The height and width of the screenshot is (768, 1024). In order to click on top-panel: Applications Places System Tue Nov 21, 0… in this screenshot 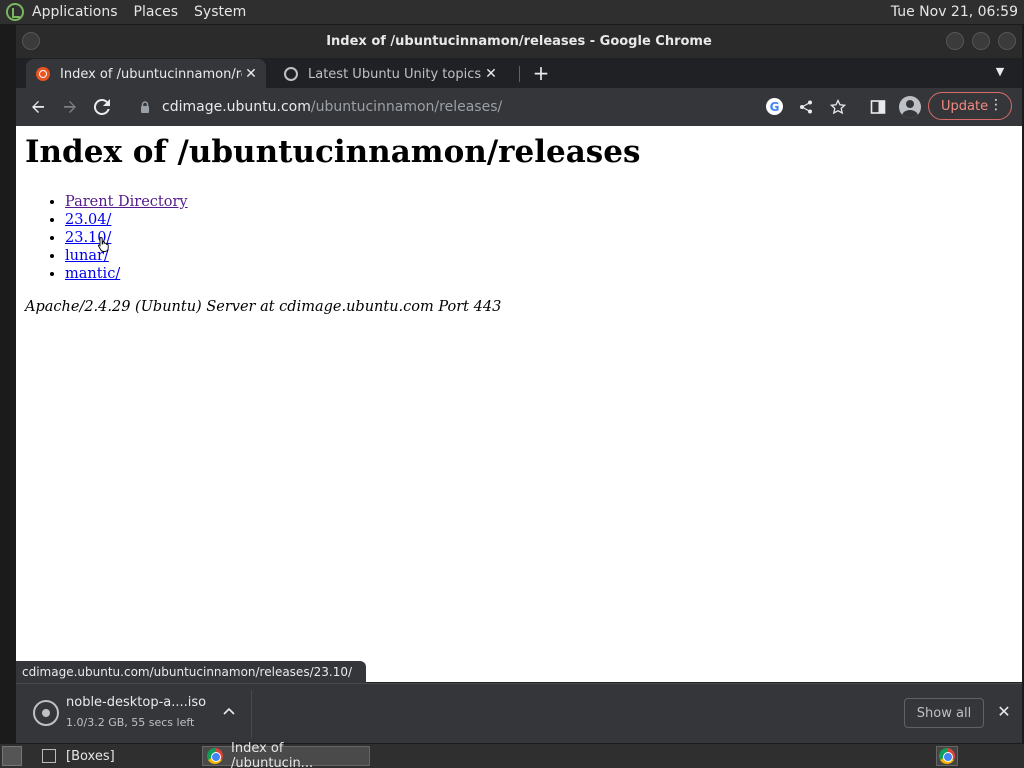, I will do `click(512, 12)`.